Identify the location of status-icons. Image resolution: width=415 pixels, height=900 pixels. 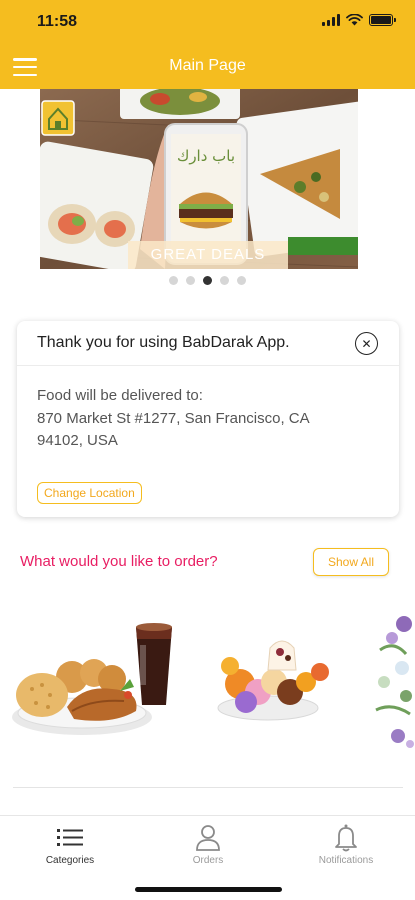
(359, 20).